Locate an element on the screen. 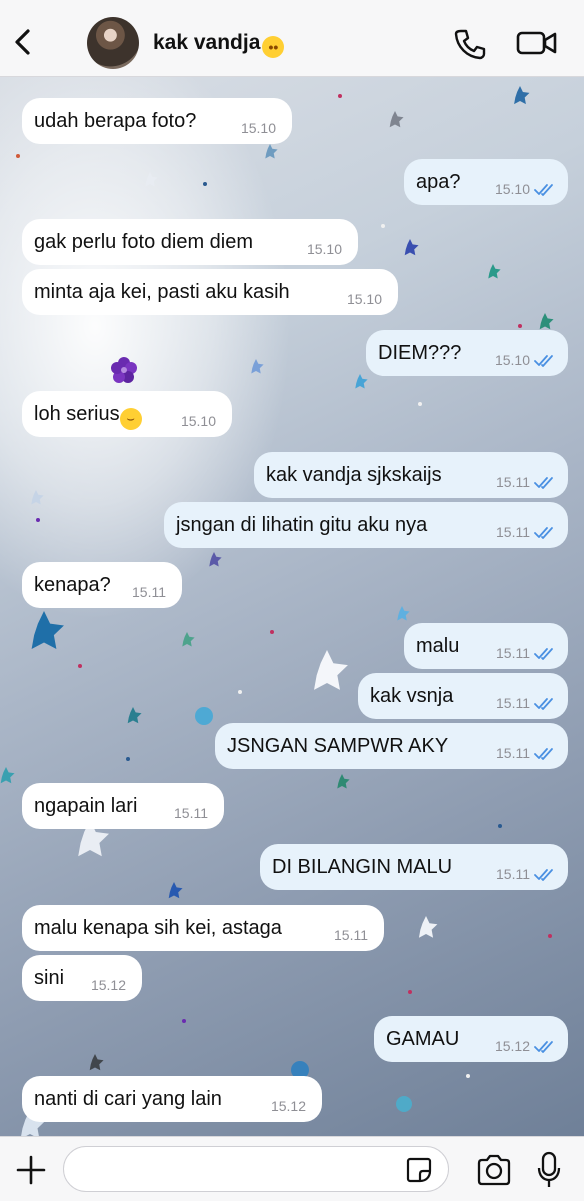 This screenshot has width=584, height=1201. message-input is located at coordinates (256, 1169).